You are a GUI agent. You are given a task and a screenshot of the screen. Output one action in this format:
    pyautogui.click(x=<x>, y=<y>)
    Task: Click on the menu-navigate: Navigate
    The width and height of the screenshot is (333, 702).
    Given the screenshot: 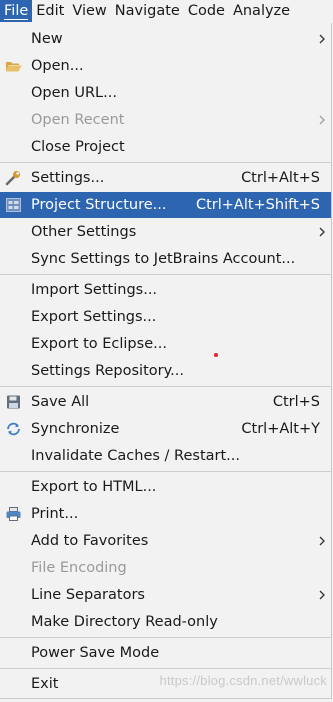 What is the action you would take?
    pyautogui.click(x=147, y=11)
    